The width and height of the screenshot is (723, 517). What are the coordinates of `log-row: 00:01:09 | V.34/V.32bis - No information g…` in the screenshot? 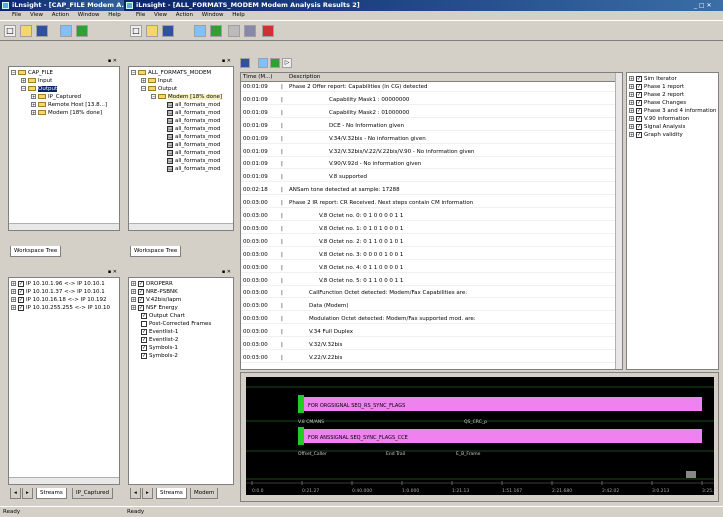 It's located at (429, 139).